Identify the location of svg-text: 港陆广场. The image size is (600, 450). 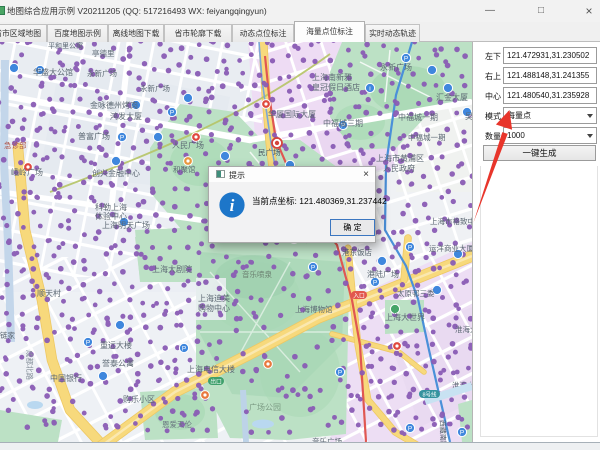
(383, 274).